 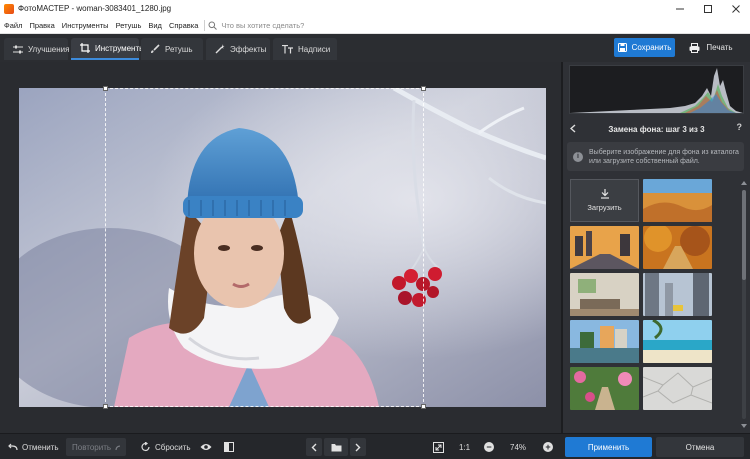 What do you see at coordinates (375, 8) in the screenshot?
I see `title-bar: ФотоМАСТЕР - woman-3083401_1280.jpg` at bounding box center [375, 8].